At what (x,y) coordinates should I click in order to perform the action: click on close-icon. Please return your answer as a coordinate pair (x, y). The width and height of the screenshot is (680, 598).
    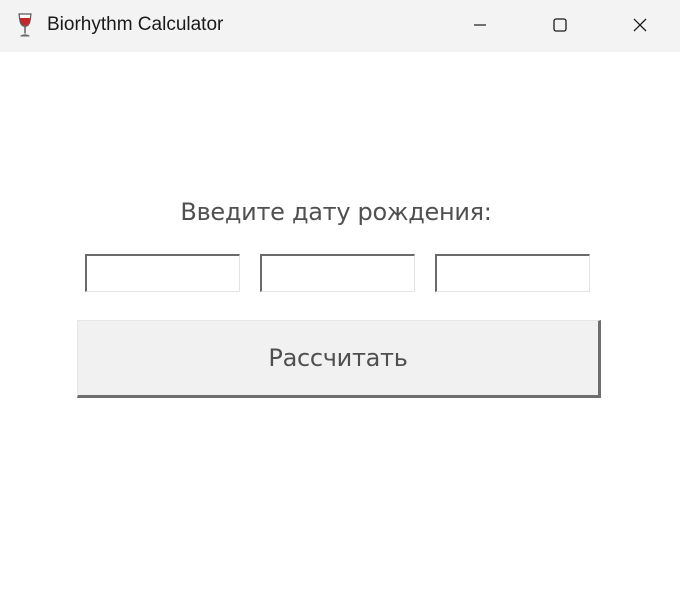
    Looking at the image, I should click on (640, 25).